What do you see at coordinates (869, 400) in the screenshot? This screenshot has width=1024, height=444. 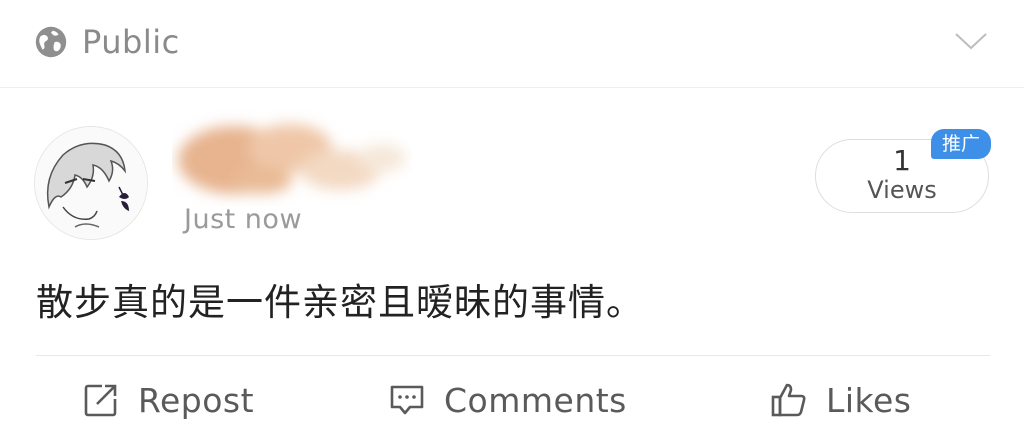 I see `likes-label: Likes` at bounding box center [869, 400].